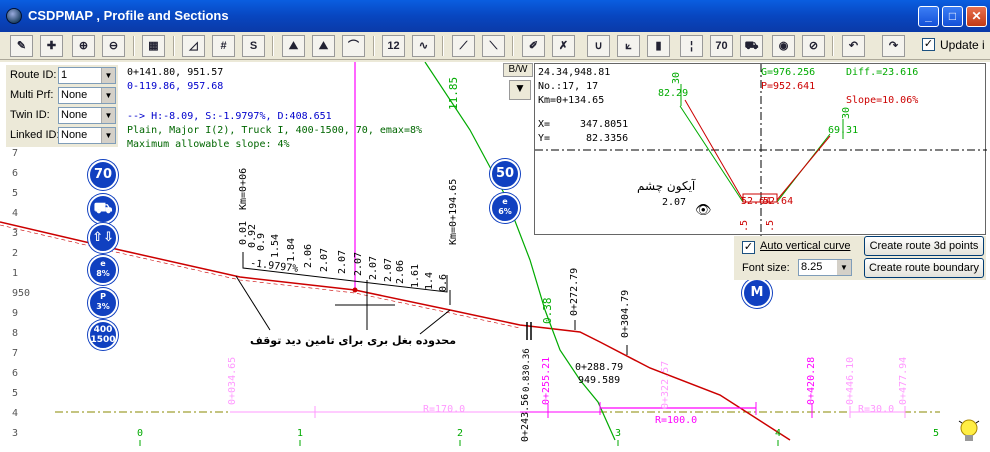 The width and height of the screenshot is (990, 452). I want to click on mountain-sign: M, so click(757, 293).